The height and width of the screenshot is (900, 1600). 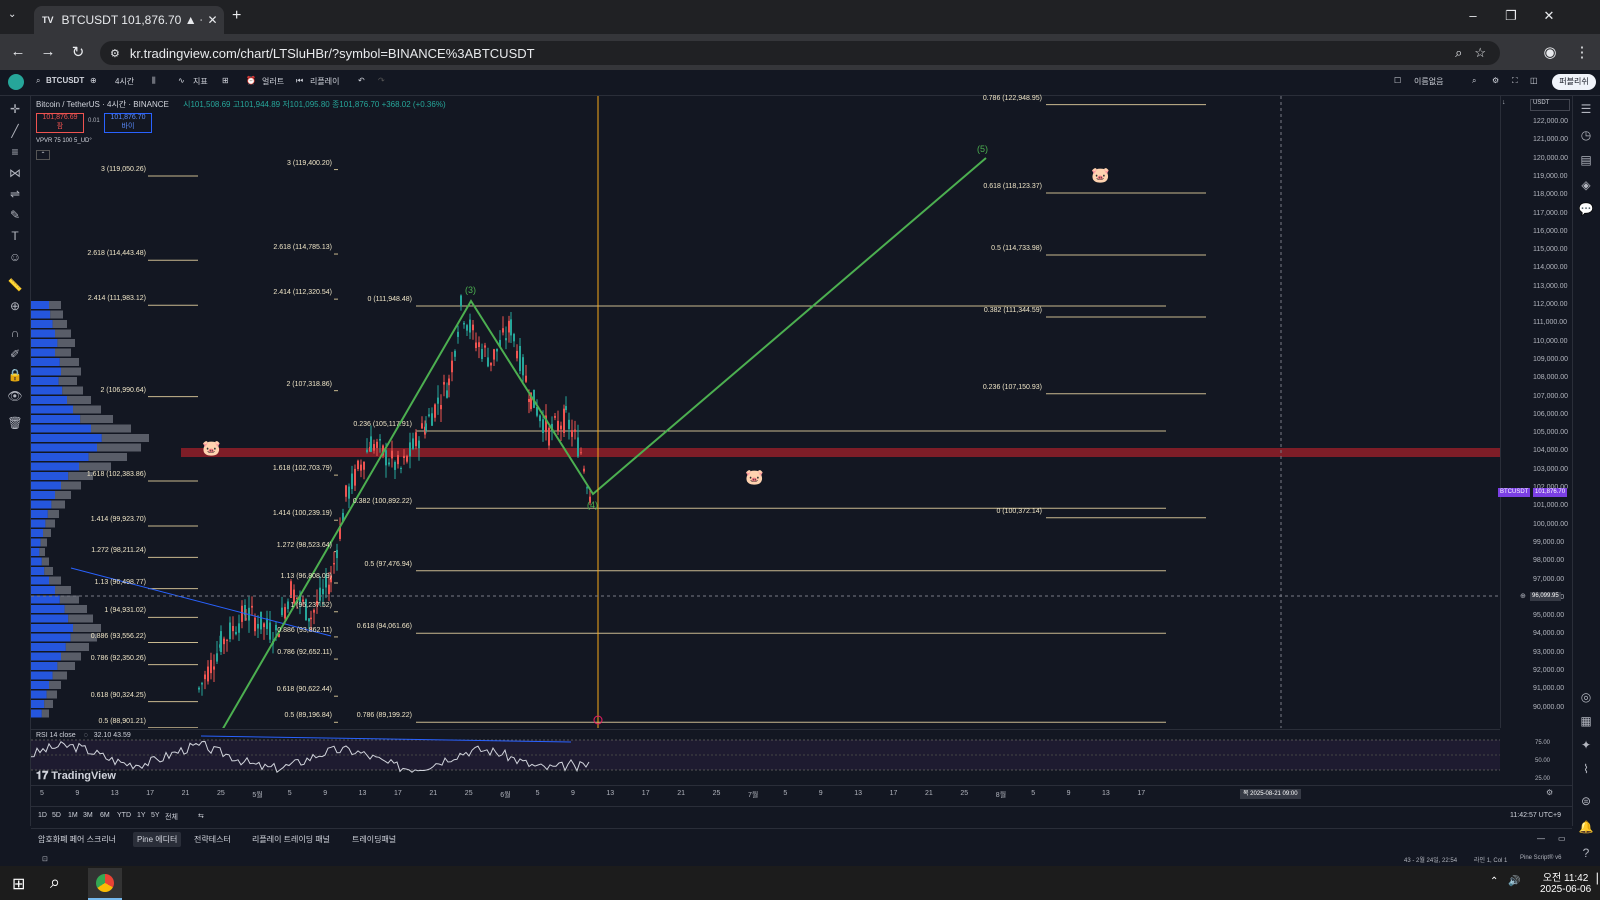 What do you see at coordinates (78, 52) in the screenshot?
I see `reload-icon: ↻` at bounding box center [78, 52].